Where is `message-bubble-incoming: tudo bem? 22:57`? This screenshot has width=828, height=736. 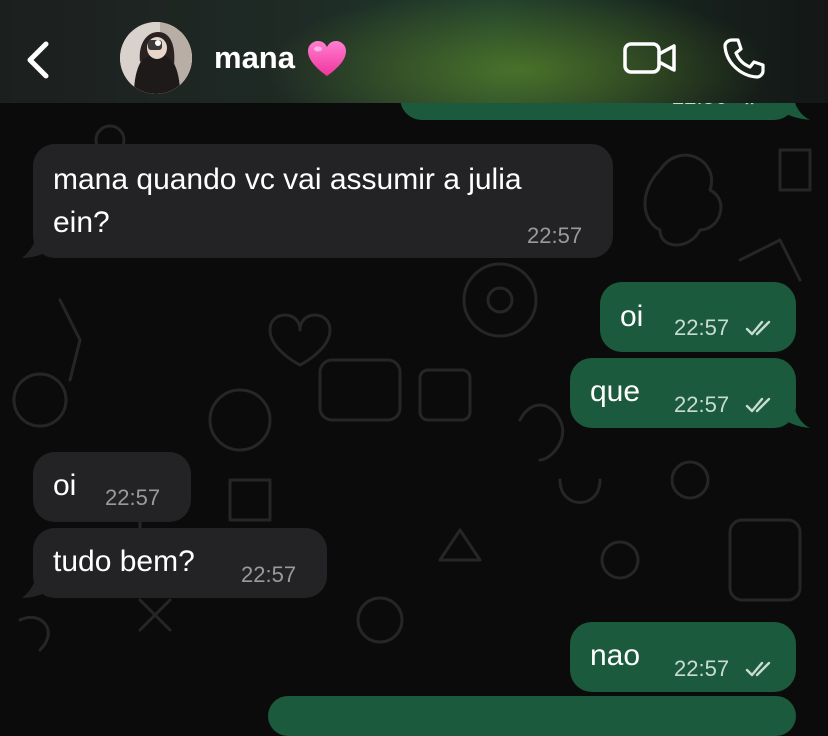
message-bubble-incoming: tudo bem? 22:57 is located at coordinates (180, 563).